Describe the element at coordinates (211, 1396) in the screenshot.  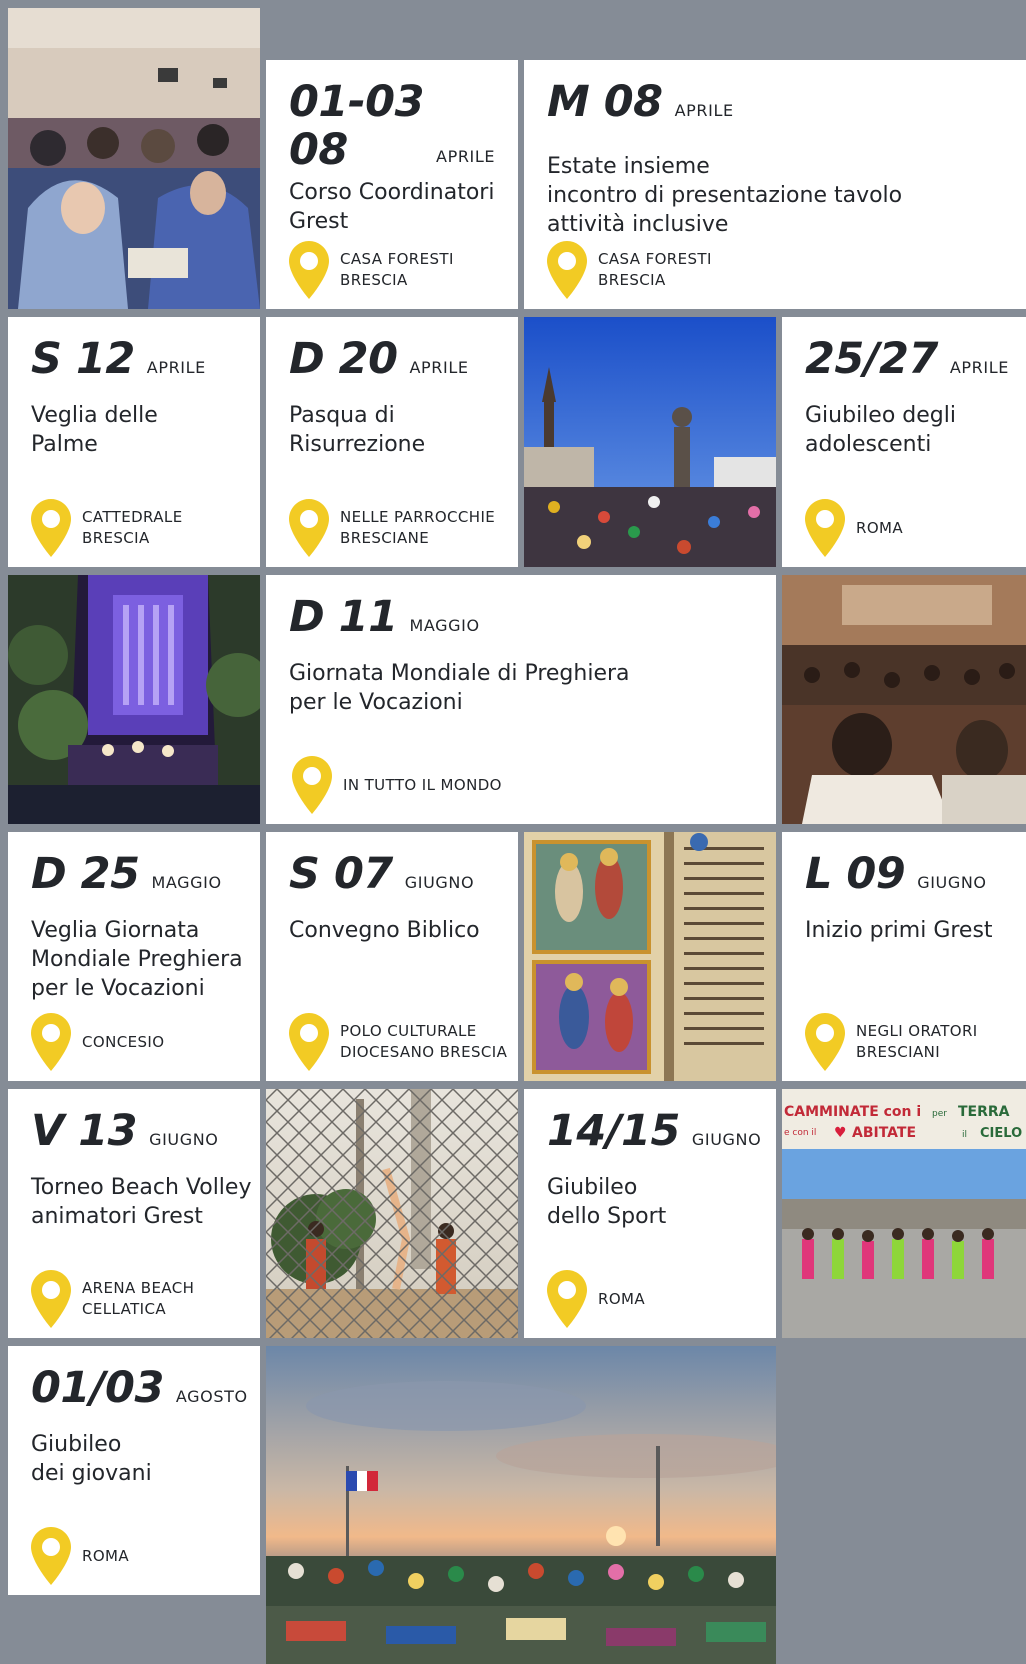
I see `event-month: AGOSTO` at that location.